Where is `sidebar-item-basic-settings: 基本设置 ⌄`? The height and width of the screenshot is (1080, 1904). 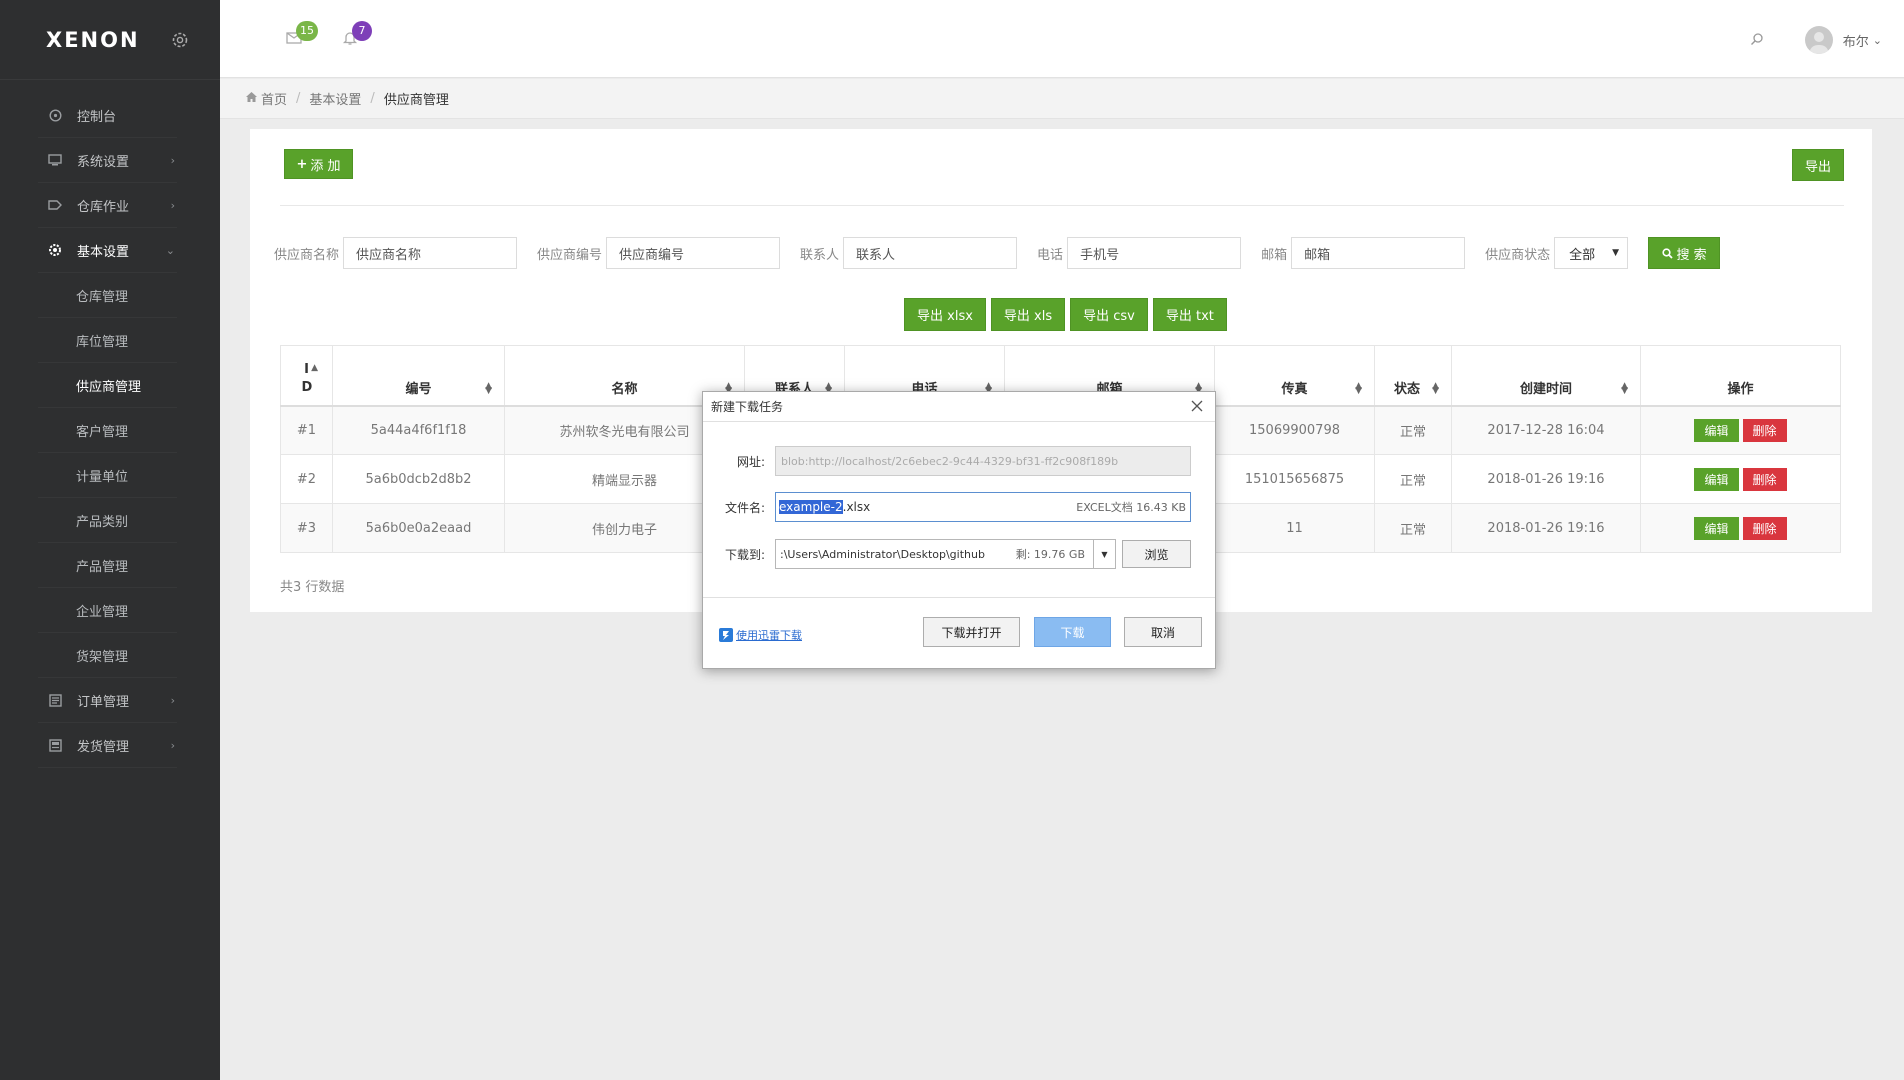 sidebar-item-basic-settings: 基本设置 ⌄ is located at coordinates (107, 250).